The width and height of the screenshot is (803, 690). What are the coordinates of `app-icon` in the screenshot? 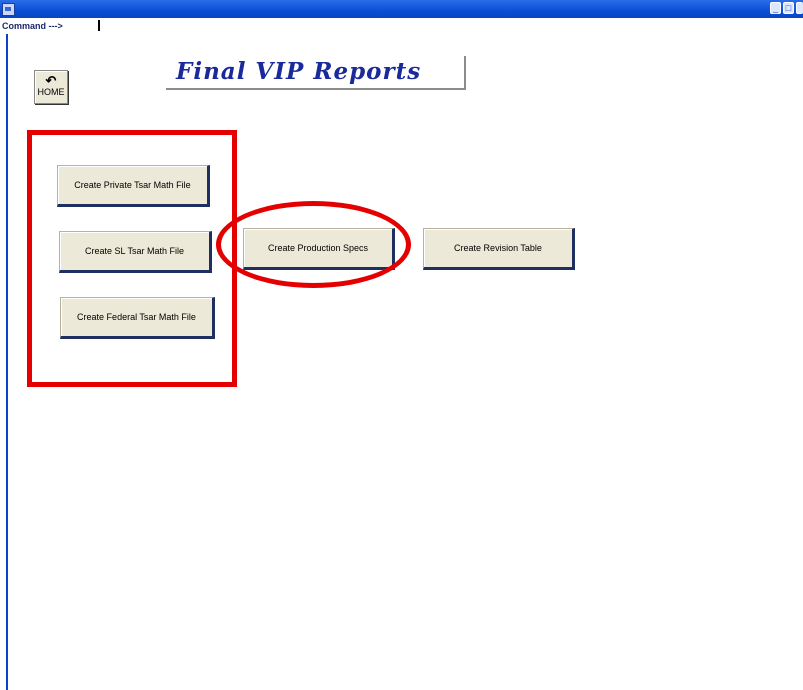 It's located at (8, 9).